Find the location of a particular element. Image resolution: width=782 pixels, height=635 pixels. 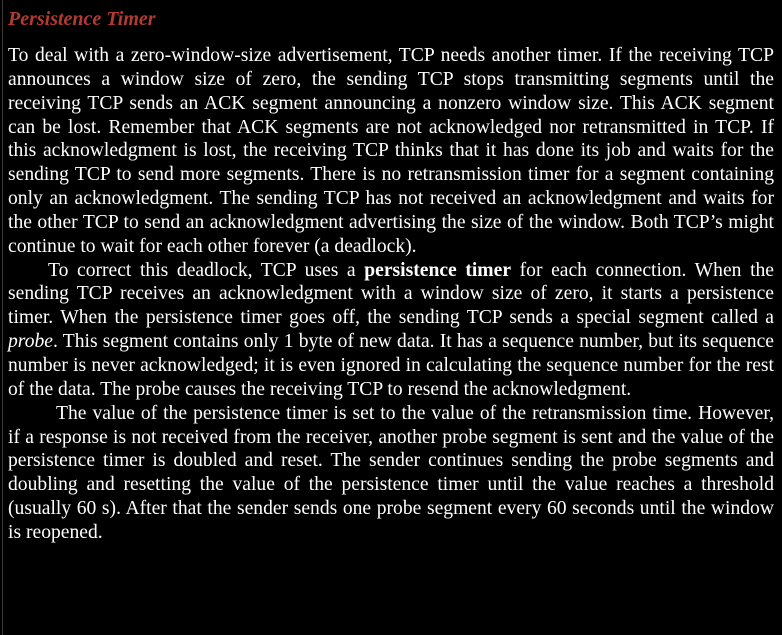

left-edge-divider is located at coordinates (2, 317).